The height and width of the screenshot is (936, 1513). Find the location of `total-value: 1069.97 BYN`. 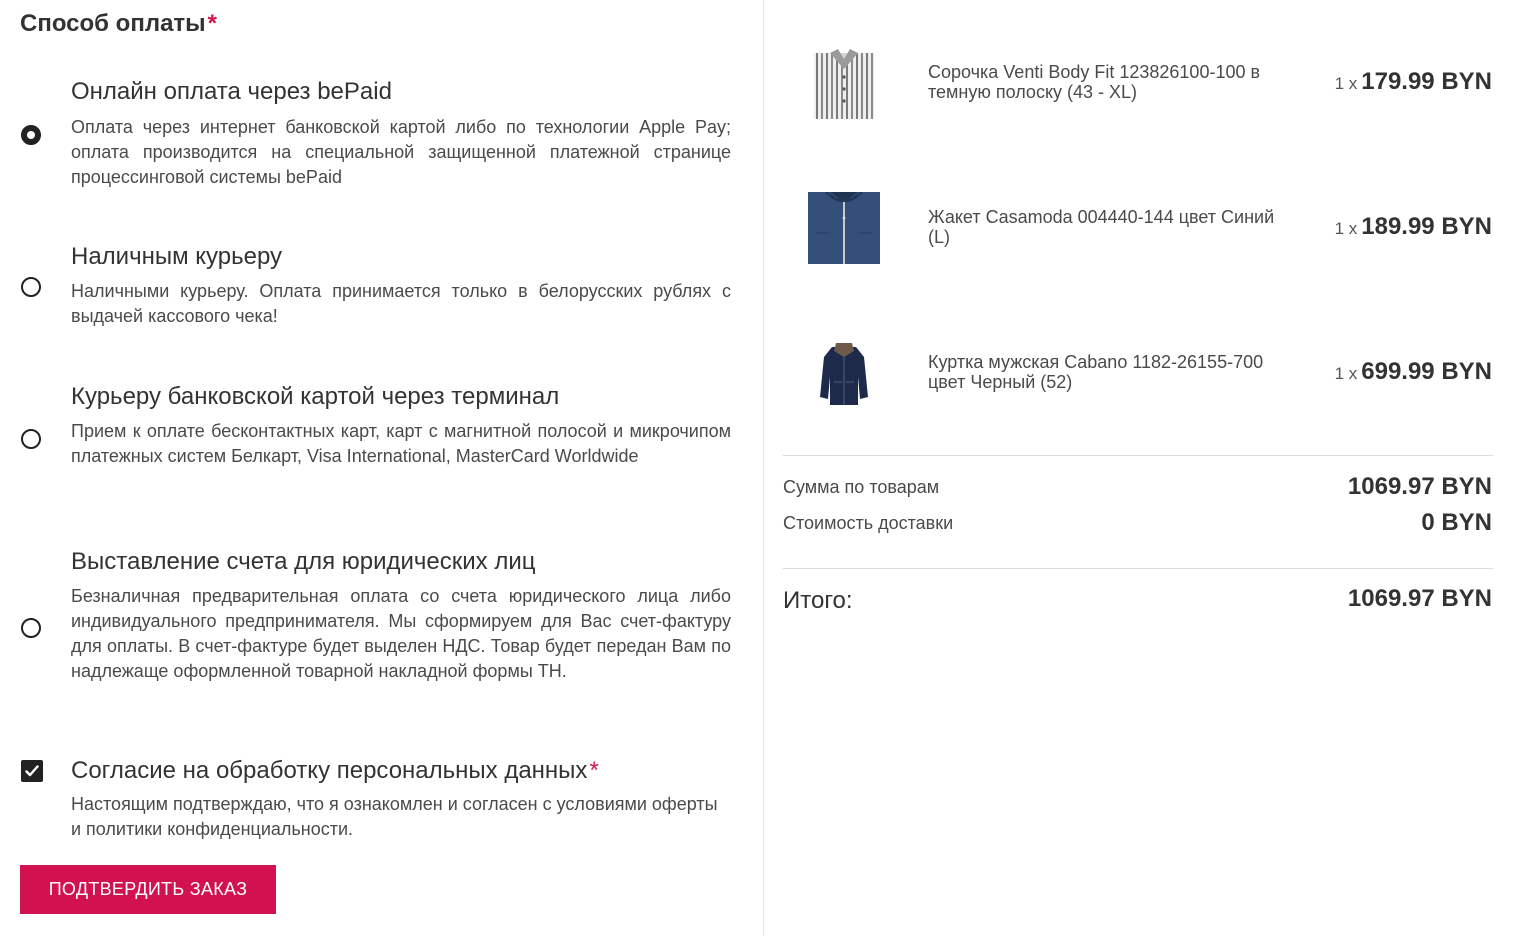

total-value: 1069.97 BYN is located at coordinates (1419, 598).